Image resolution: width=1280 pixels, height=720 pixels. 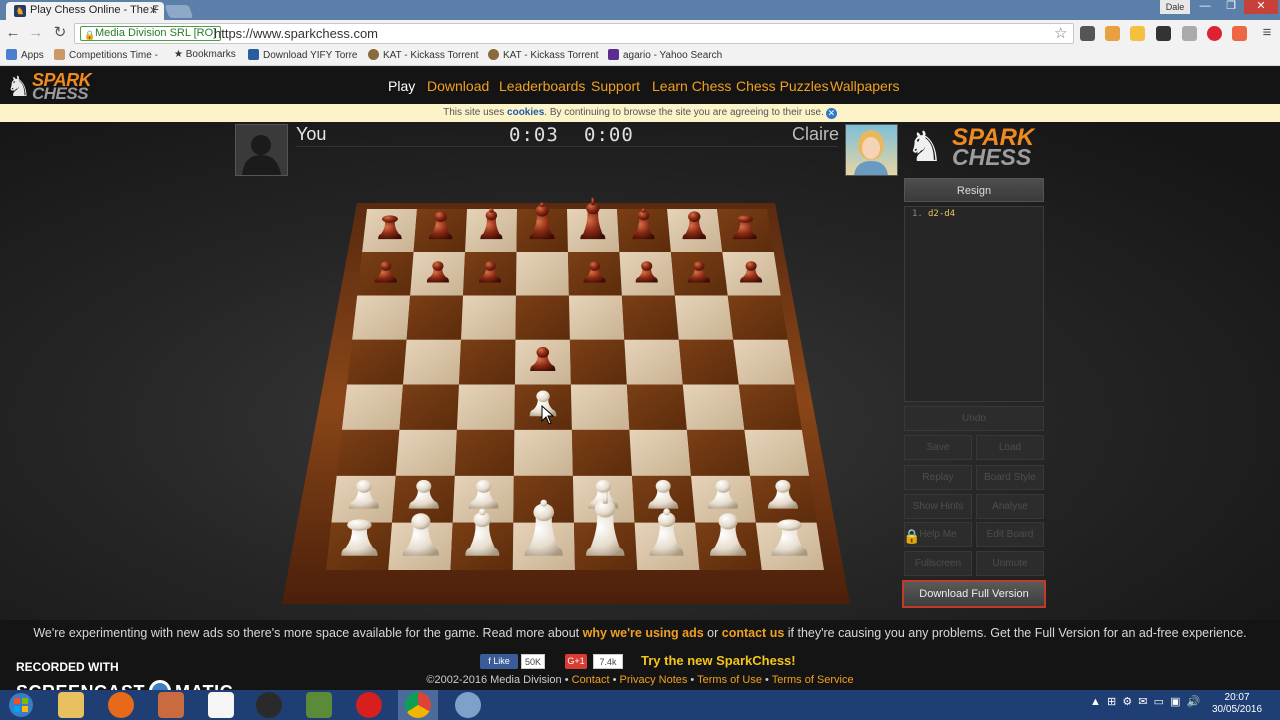 What do you see at coordinates (1145, 701) in the screenshot?
I see `system-tray: ▲ ⊞ ⚙ ✉ ▭ ▣ 🔊` at bounding box center [1145, 701].